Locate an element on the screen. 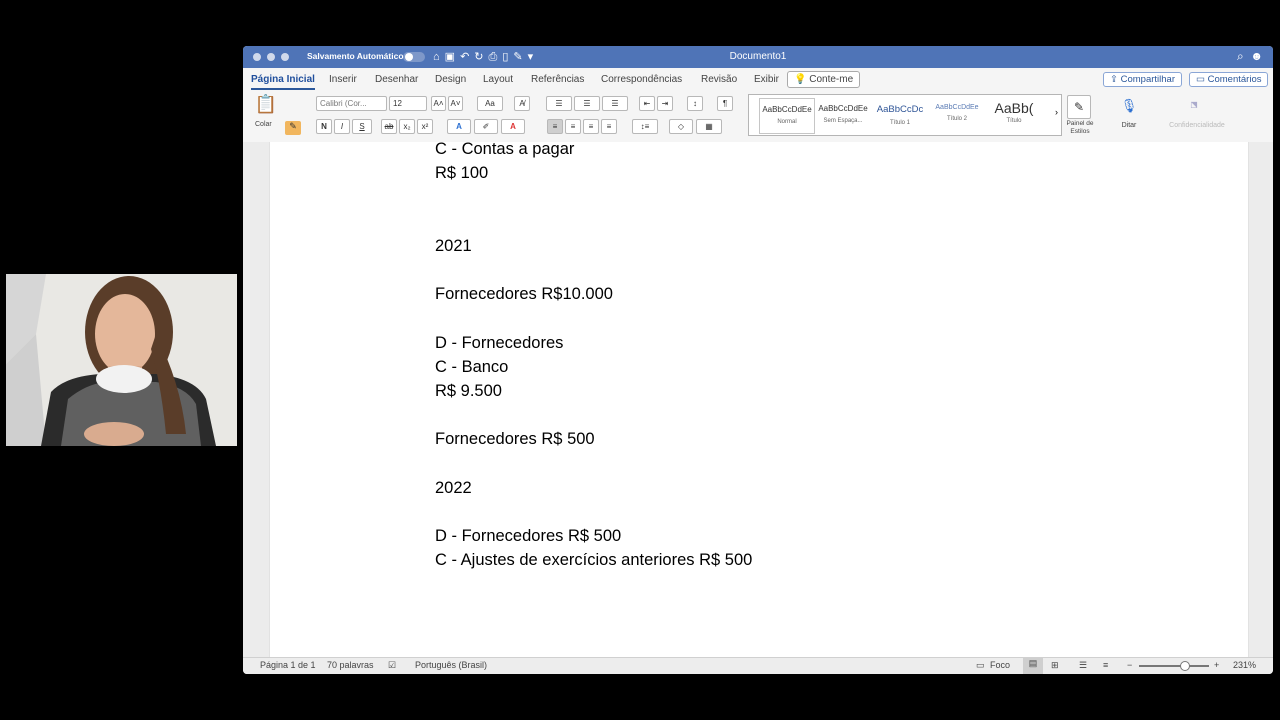  comments-button: ▭ Comentários is located at coordinates (1229, 79).